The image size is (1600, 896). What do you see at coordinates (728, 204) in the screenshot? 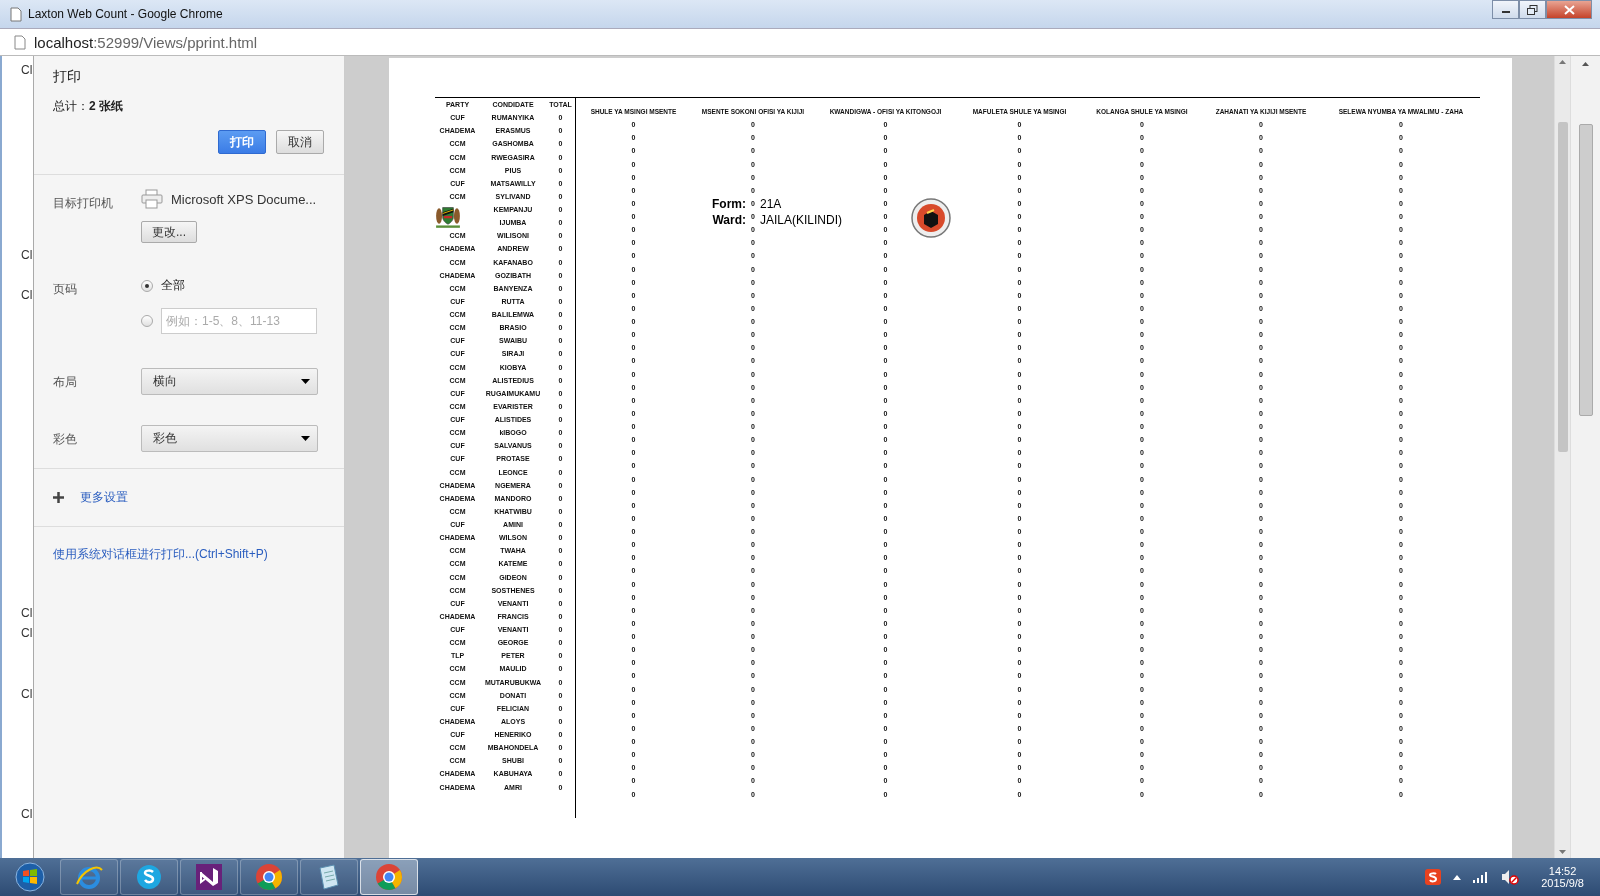
I see `form-label: Form:` at bounding box center [728, 204].